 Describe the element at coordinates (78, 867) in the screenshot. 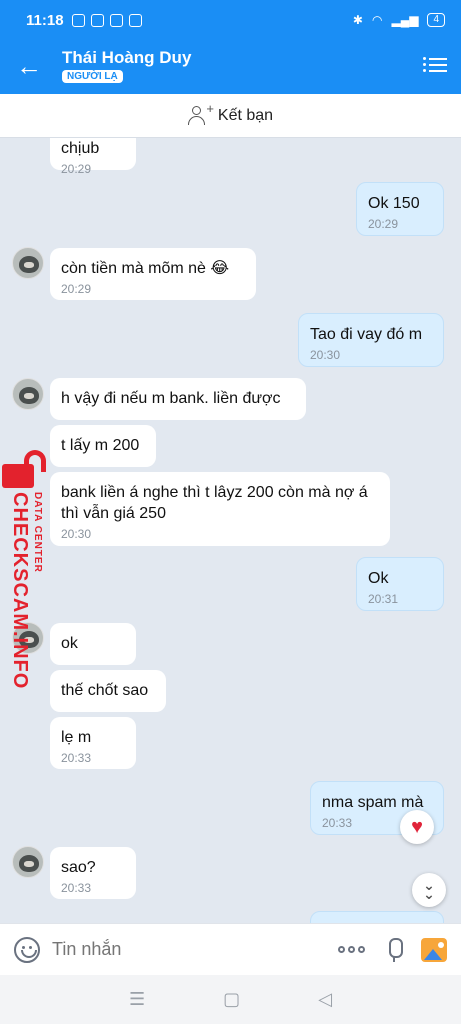

I see `message-text: sao?` at that location.